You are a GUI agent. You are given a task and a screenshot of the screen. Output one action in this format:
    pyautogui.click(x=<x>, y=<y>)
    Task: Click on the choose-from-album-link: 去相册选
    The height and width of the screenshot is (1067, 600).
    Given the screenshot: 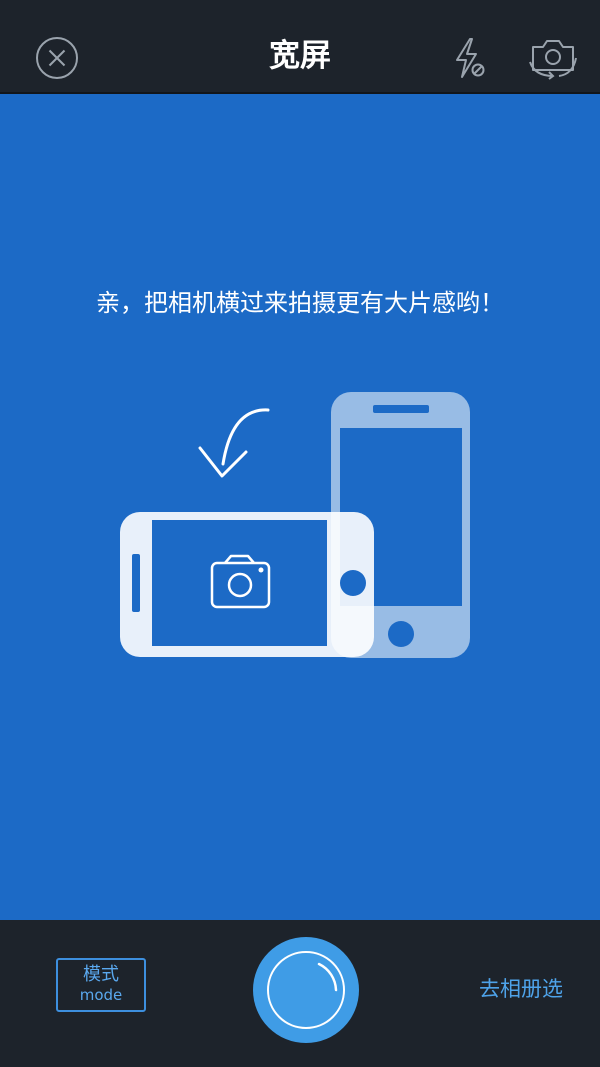 What is the action you would take?
    pyautogui.click(x=521, y=989)
    